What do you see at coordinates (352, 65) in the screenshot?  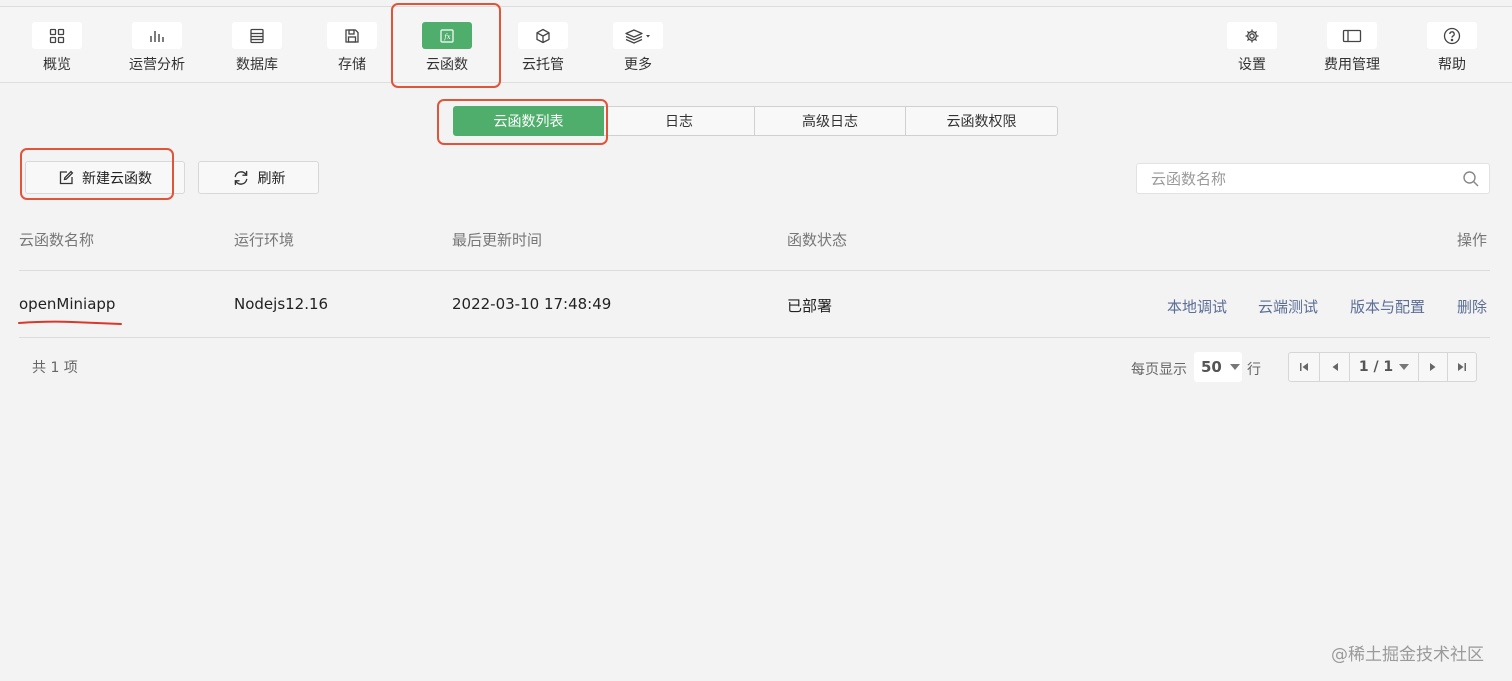 I see `nav-label: 存储` at bounding box center [352, 65].